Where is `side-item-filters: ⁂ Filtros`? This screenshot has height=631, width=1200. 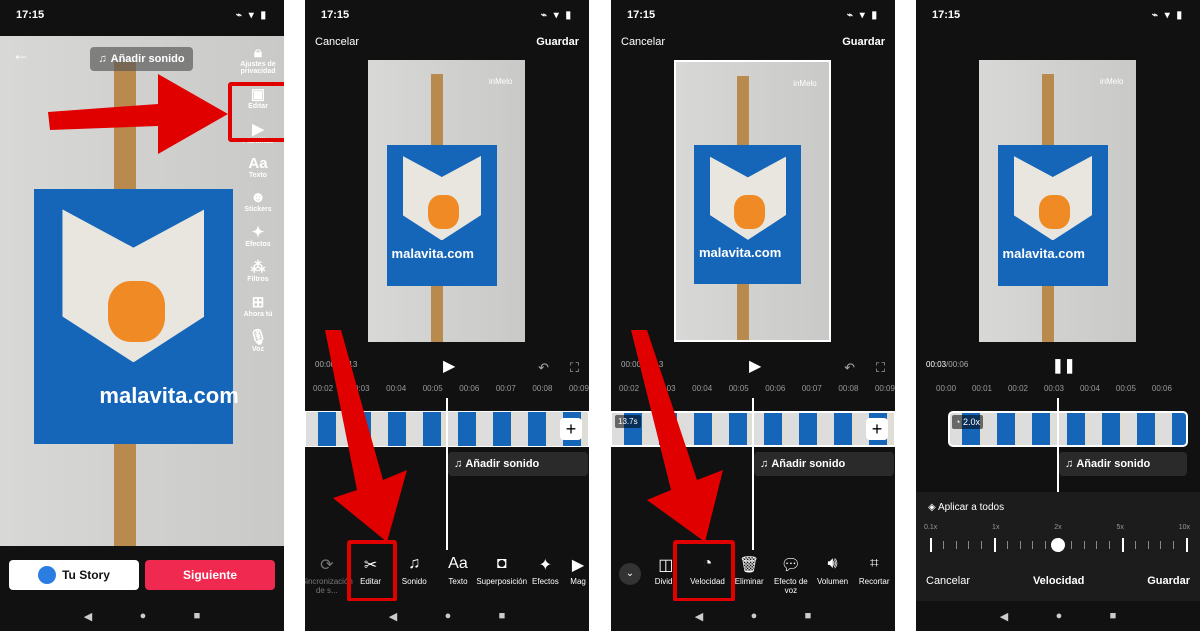
side-item-filters: ⁂ Filtros is located at coordinates (257, 270).